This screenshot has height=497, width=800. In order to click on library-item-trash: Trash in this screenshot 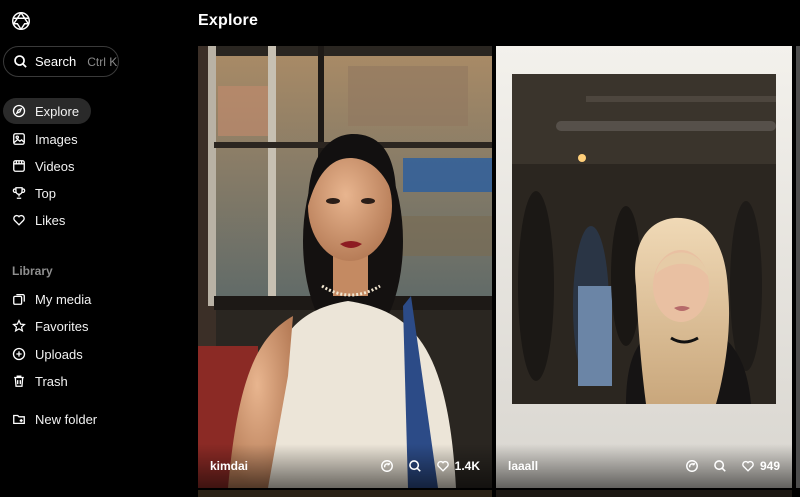, I will do `click(41, 381)`.